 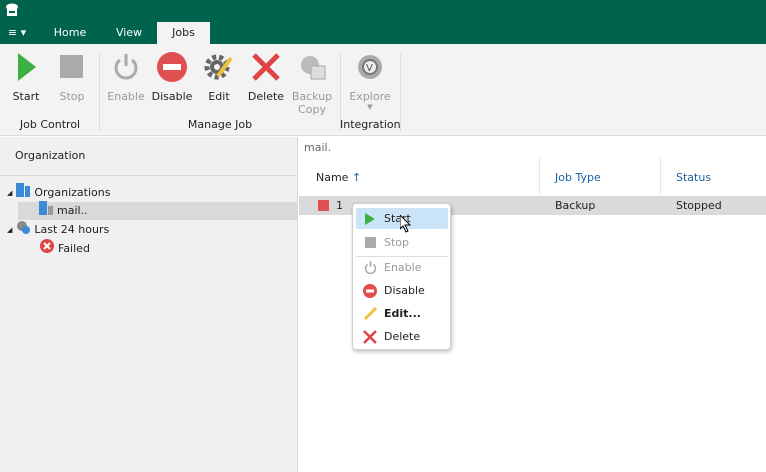 What do you see at coordinates (578, 177) in the screenshot?
I see `column-header-job-type: Job Type` at bounding box center [578, 177].